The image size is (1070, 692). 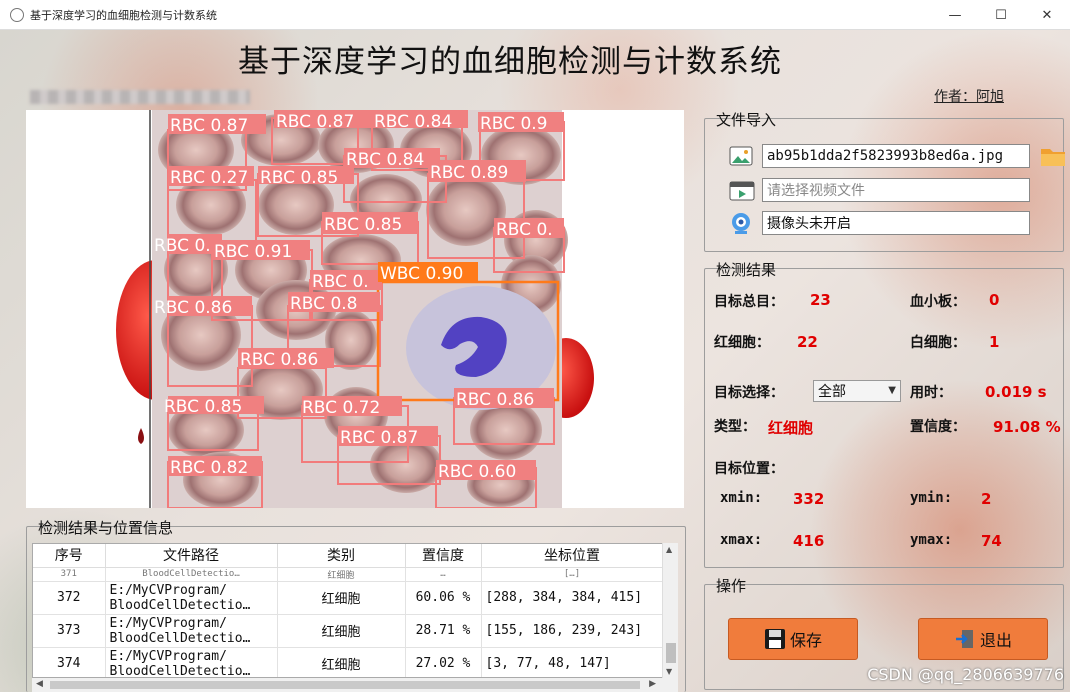 I want to click on window-titlebar: 基于深度学习的血细胞检测与计数系统 — ☐ ✕, so click(x=535, y=15).